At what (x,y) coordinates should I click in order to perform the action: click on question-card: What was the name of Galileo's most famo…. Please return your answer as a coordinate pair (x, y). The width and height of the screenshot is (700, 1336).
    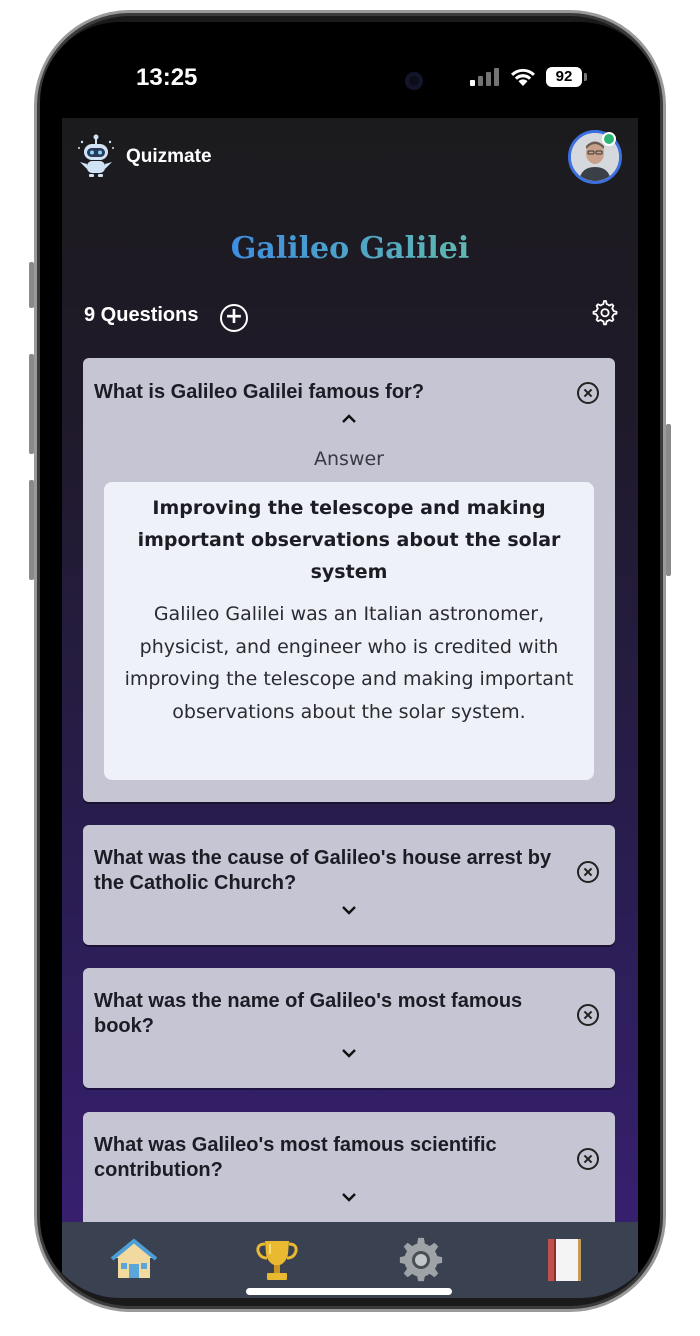
    Looking at the image, I should click on (349, 1028).